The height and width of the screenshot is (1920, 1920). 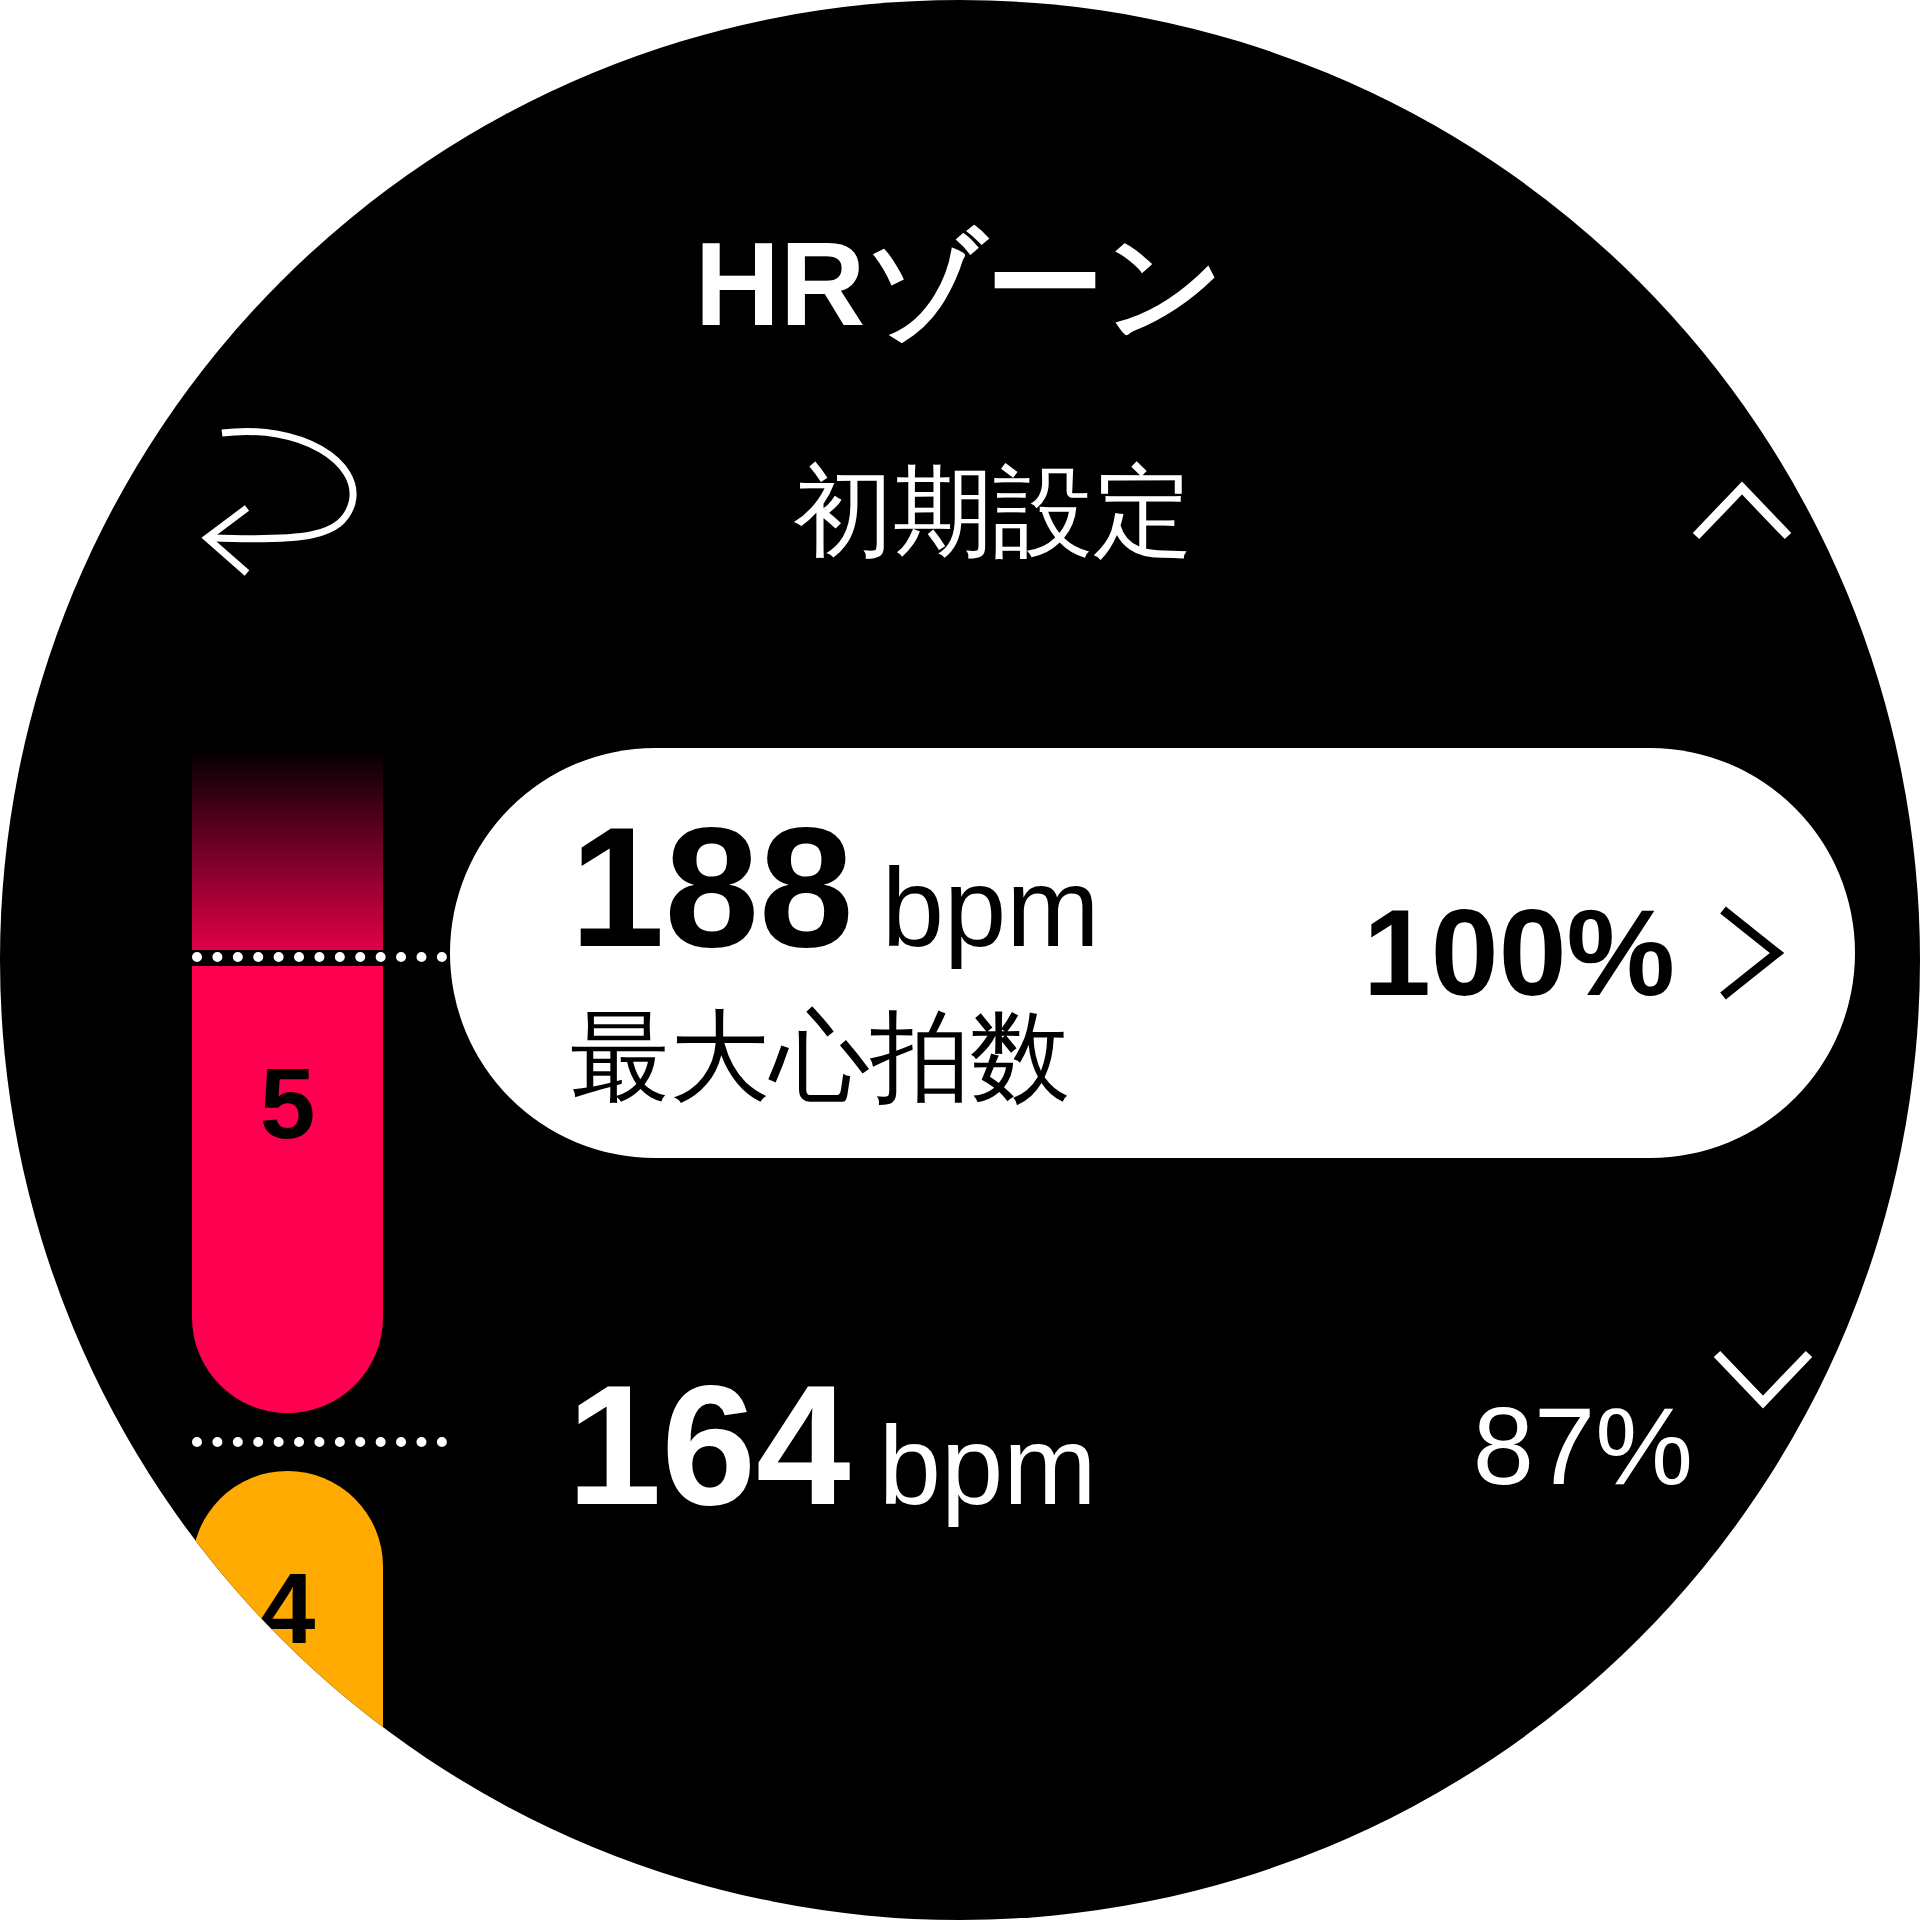 I want to click on screen-title: HRゾーン, so click(x=960, y=284).